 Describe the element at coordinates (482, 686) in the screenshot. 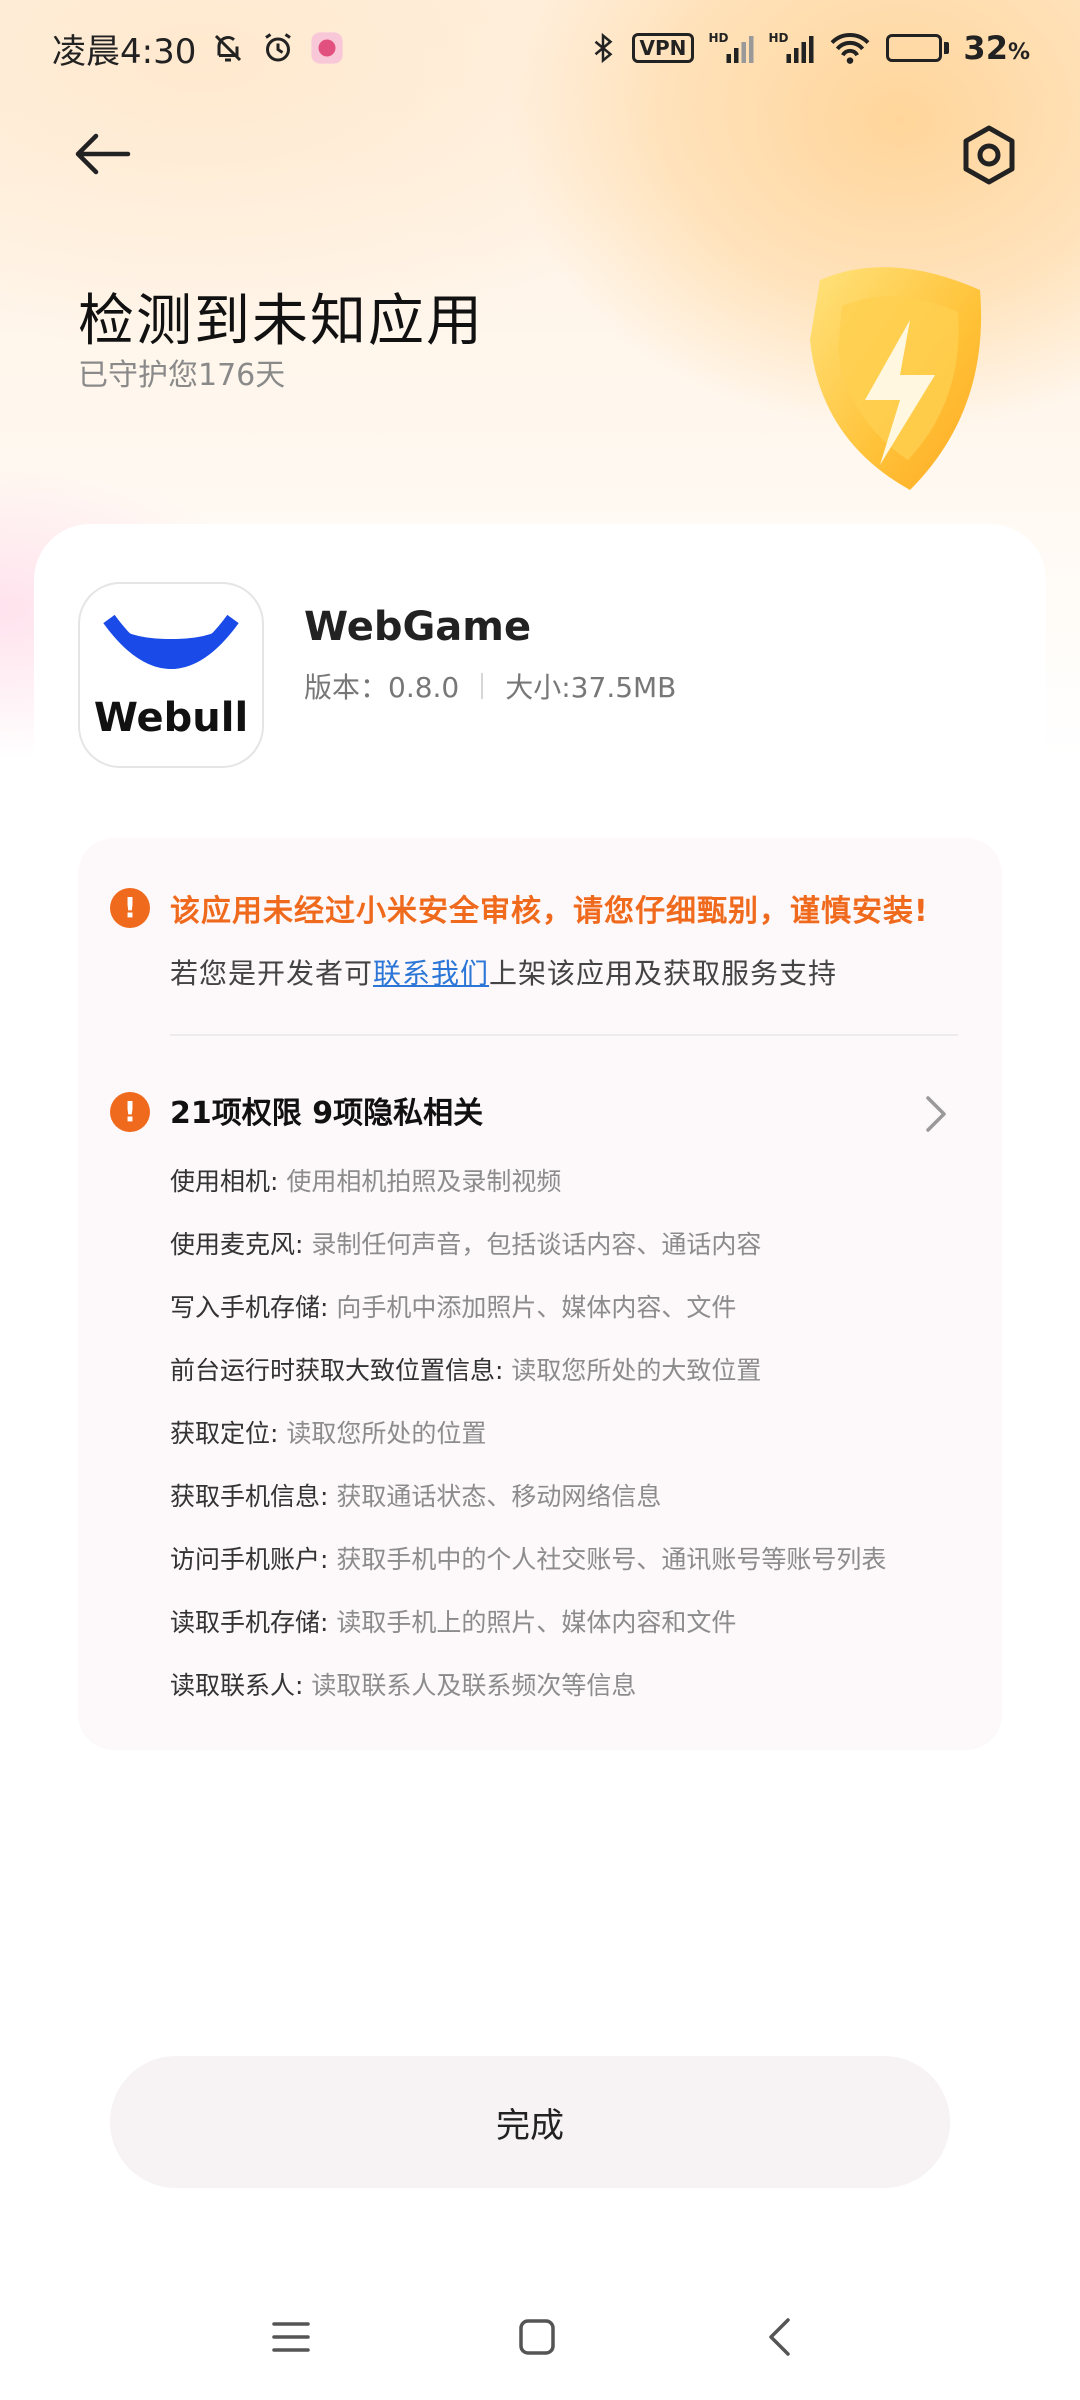

I see `meta-divider` at that location.